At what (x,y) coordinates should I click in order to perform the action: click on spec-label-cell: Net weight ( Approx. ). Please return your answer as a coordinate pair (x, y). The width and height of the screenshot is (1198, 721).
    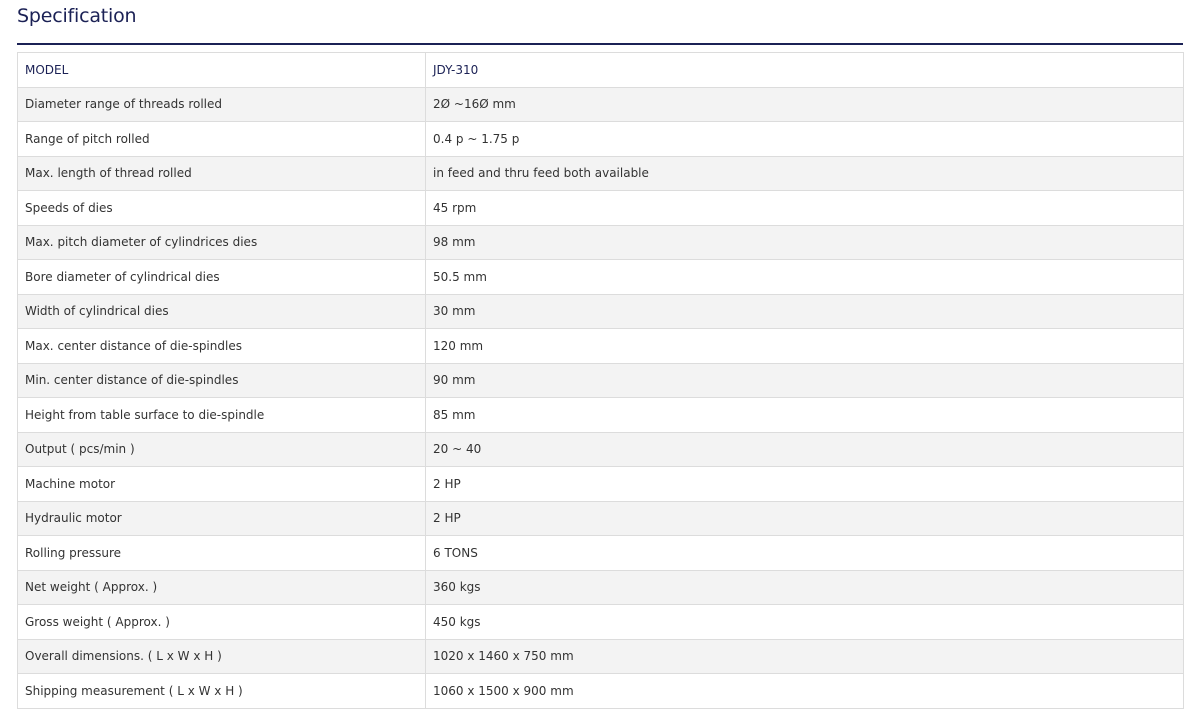
    Looking at the image, I should click on (221, 587).